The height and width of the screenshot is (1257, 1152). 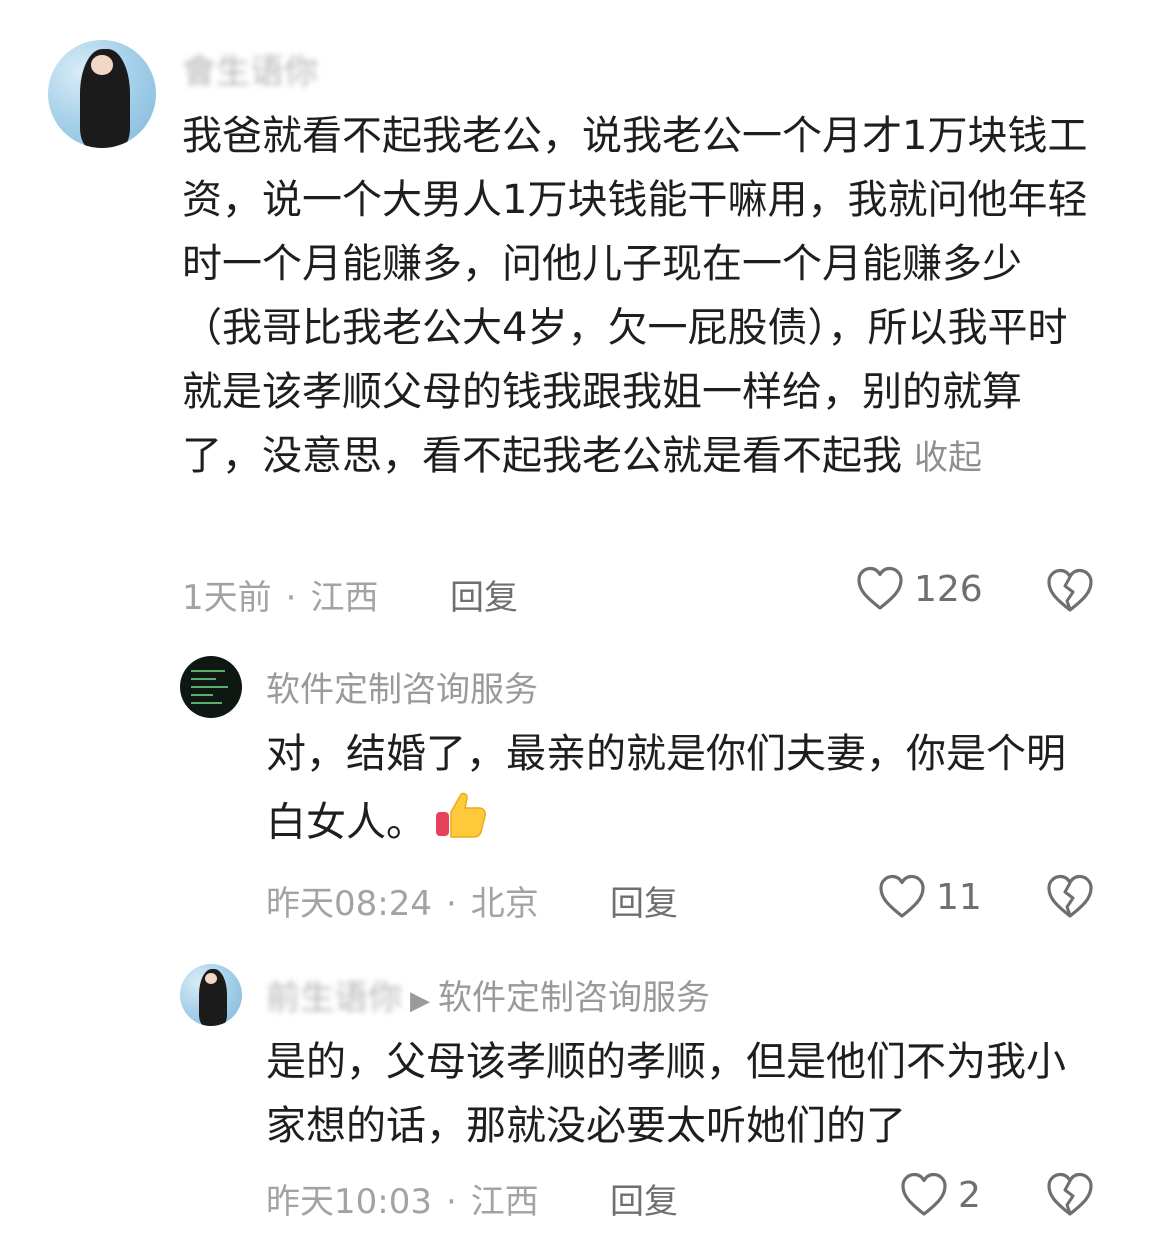 What do you see at coordinates (930, 897) in the screenshot?
I see `like-button: 11` at bounding box center [930, 897].